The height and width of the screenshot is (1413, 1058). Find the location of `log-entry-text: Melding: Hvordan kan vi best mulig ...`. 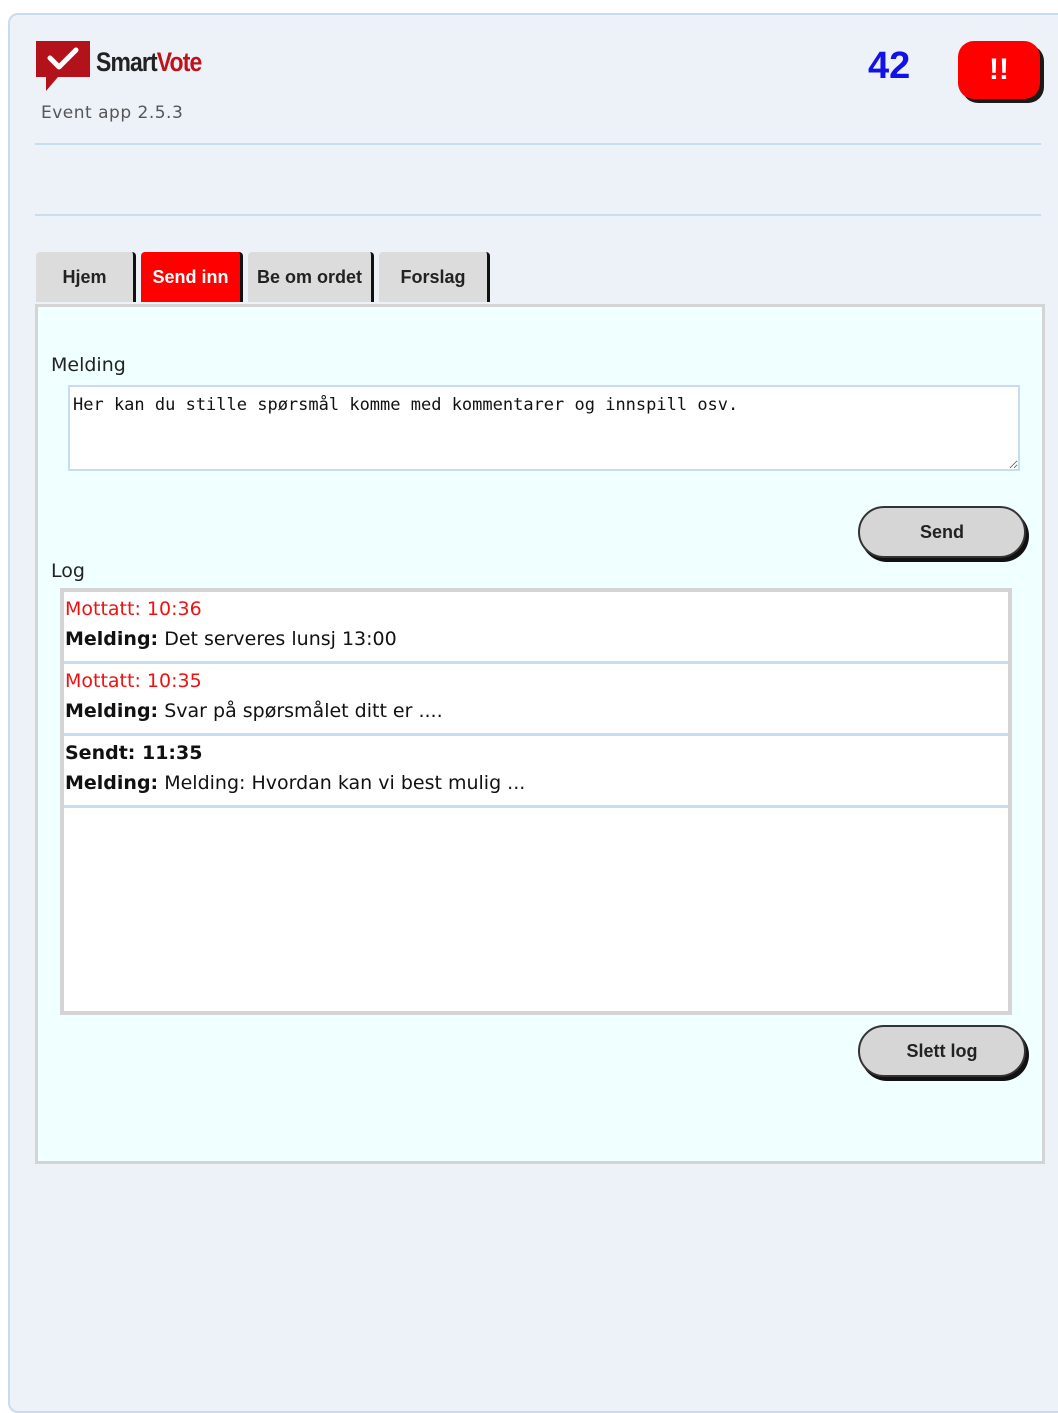

log-entry-text: Melding: Hvordan kan vi best mulig ... is located at coordinates (345, 783).